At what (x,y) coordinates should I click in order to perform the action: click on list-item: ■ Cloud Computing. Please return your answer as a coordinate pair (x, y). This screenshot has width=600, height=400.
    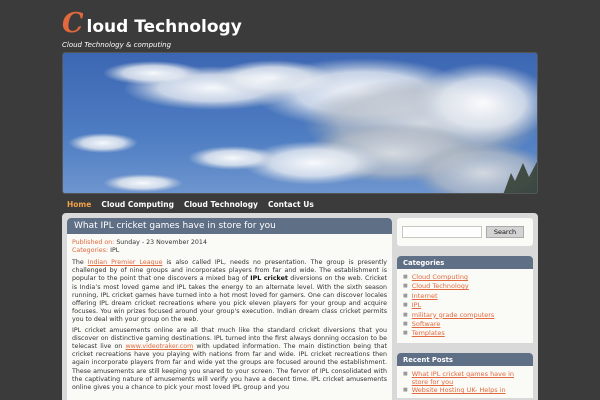
    Looking at the image, I should click on (465, 277).